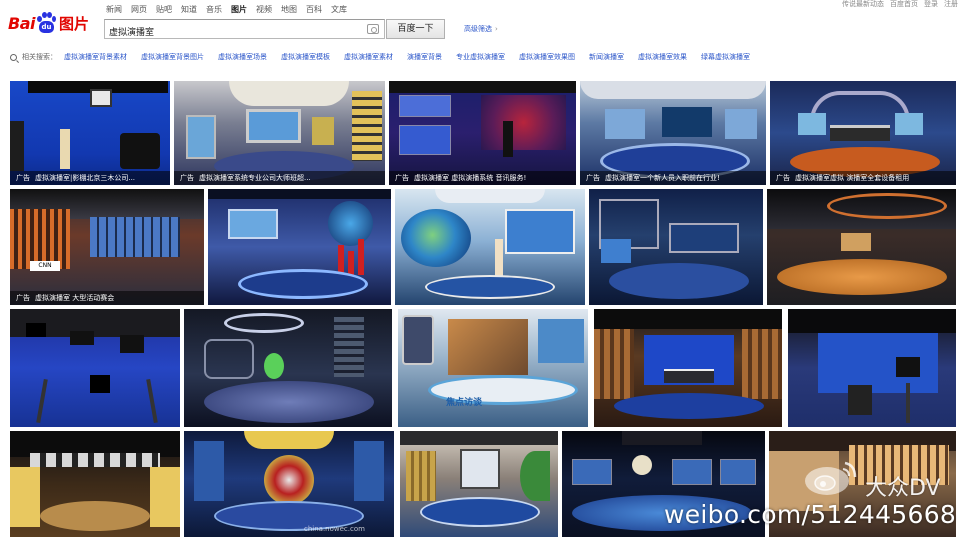 This screenshot has height=539, width=968. What do you see at coordinates (107, 247) in the screenshot?
I see `result-image-6: CNN` at bounding box center [107, 247].